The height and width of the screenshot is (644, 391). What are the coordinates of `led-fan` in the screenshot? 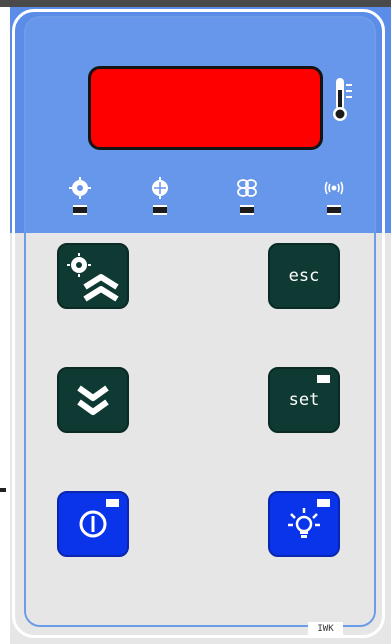 It's located at (247, 210).